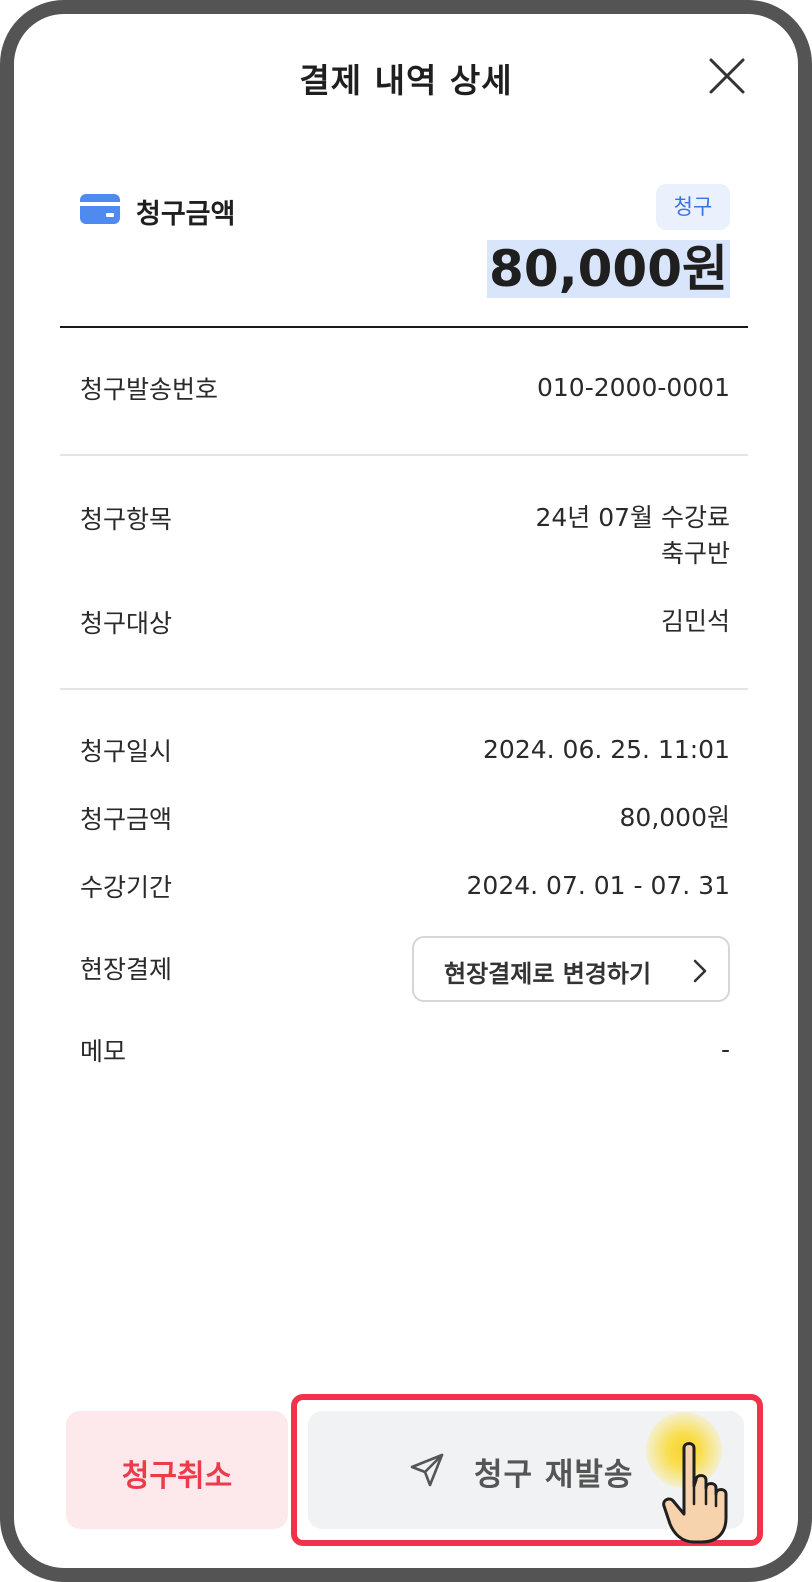  Describe the element at coordinates (695, 621) in the screenshot. I see `target-value: 김민석` at that location.